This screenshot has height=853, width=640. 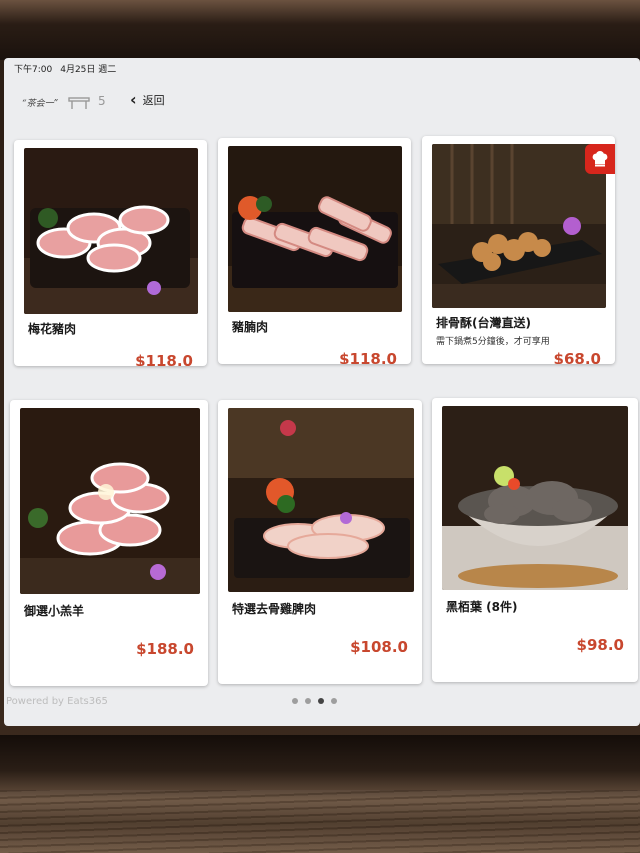 I want to click on page-dot-active, so click(x=321, y=701).